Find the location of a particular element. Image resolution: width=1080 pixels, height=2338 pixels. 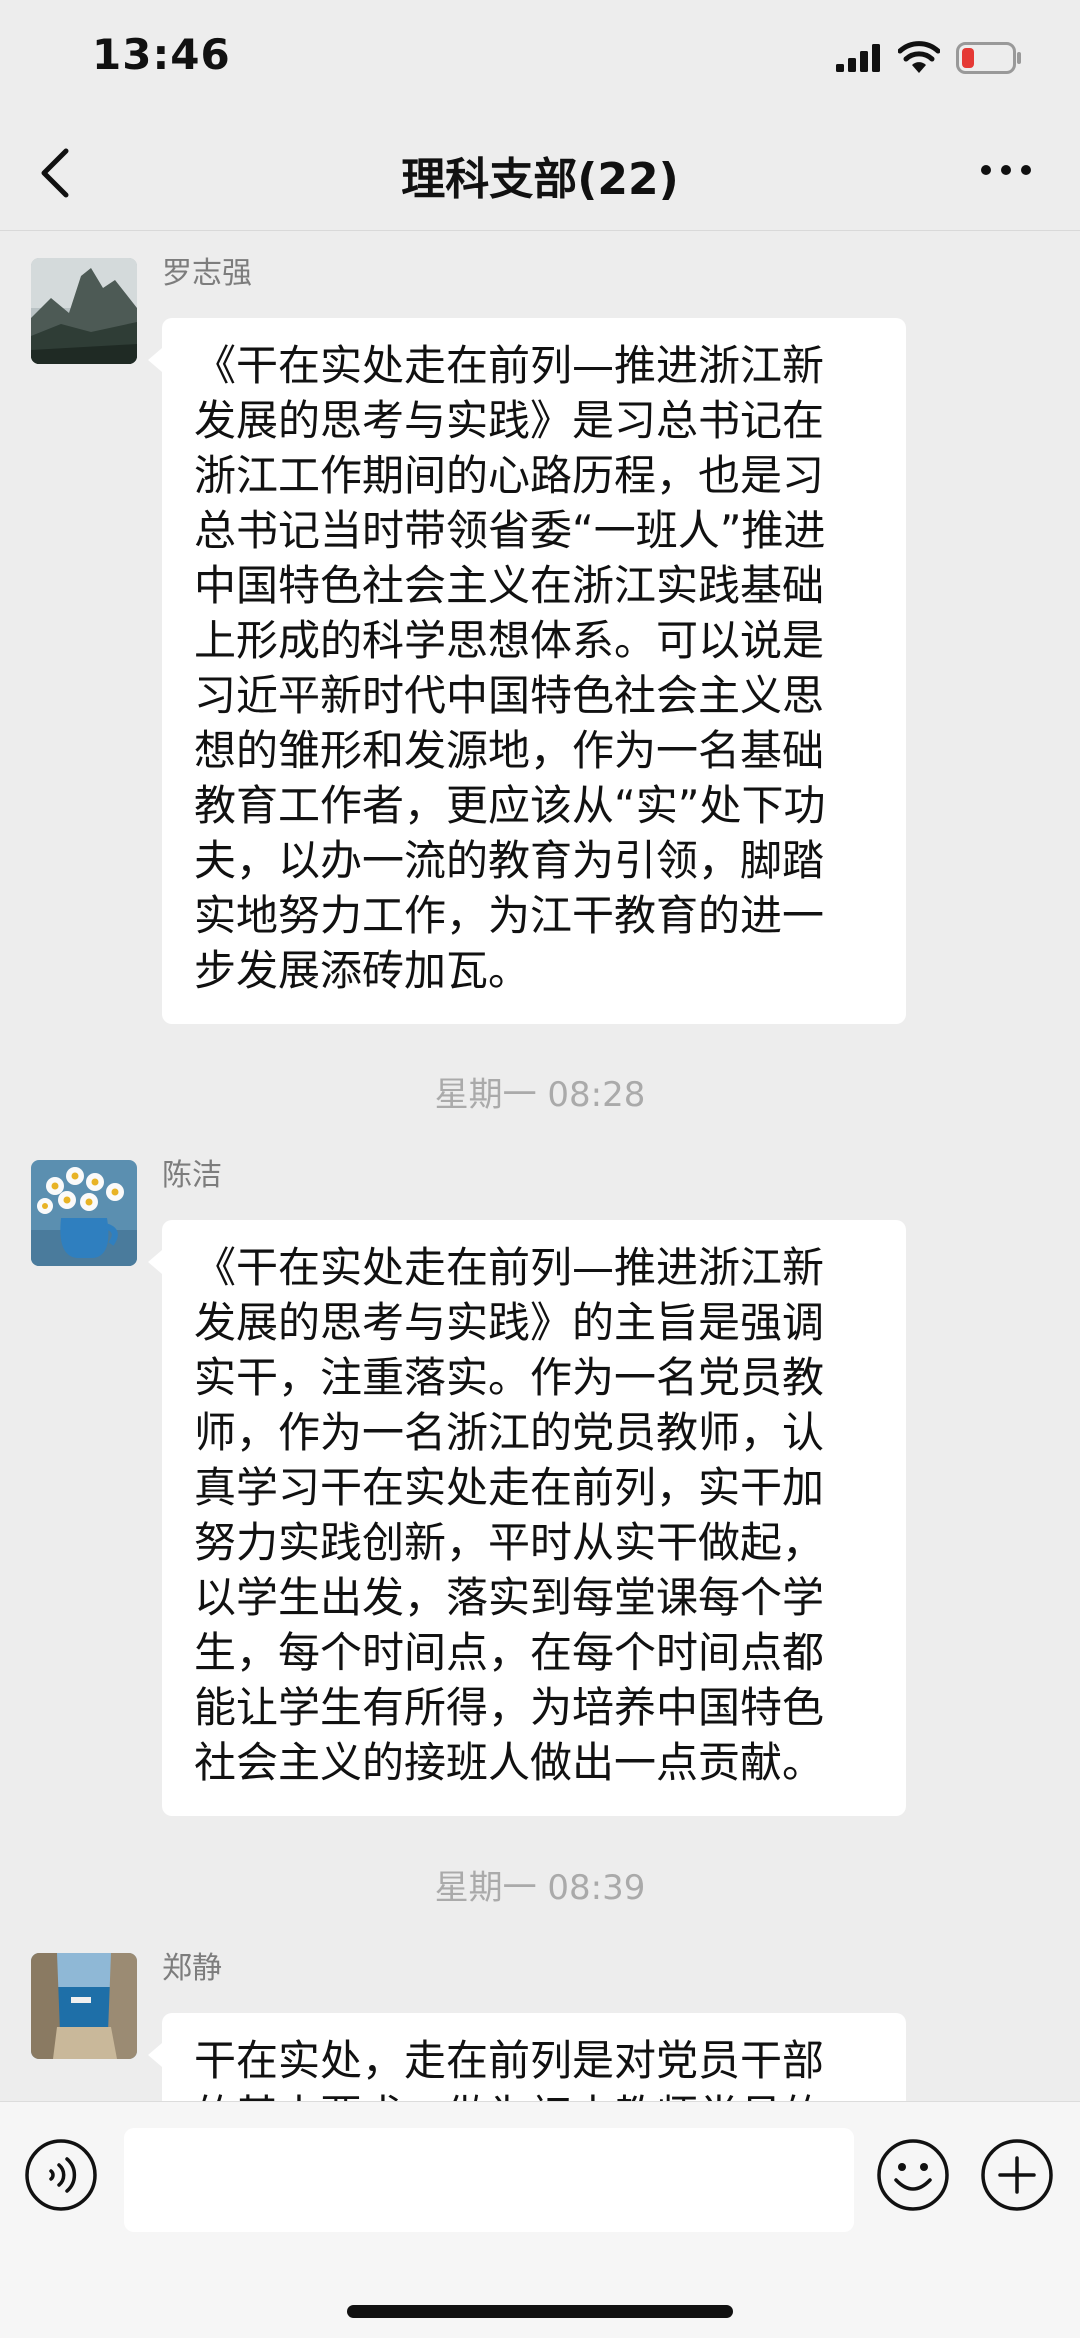

chat-header: 理科支部(22) is located at coordinates (540, 173).